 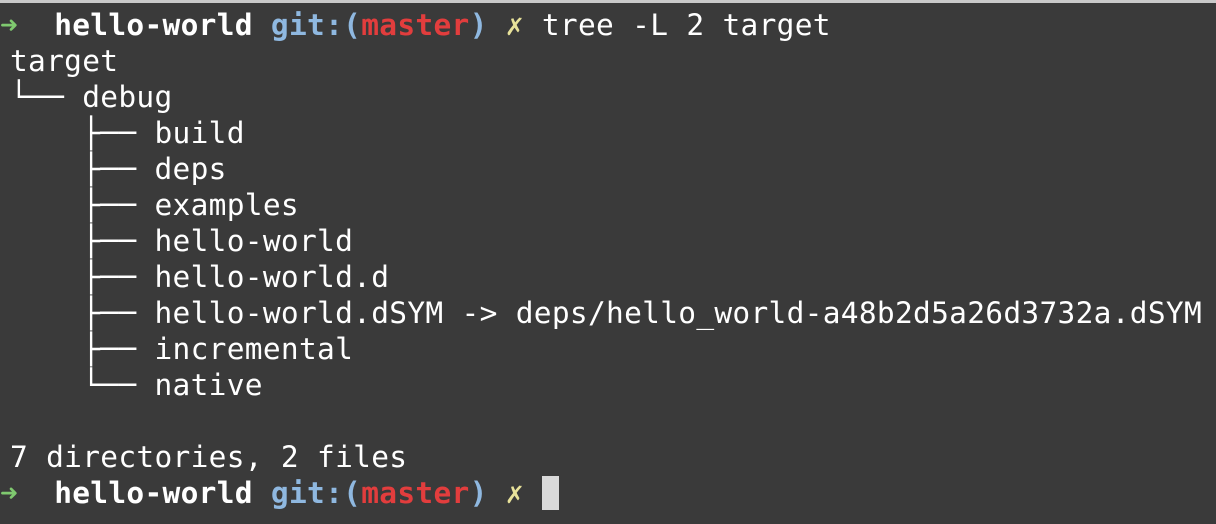 What do you see at coordinates (64, 61) in the screenshot?
I see `tree-root: target` at bounding box center [64, 61].